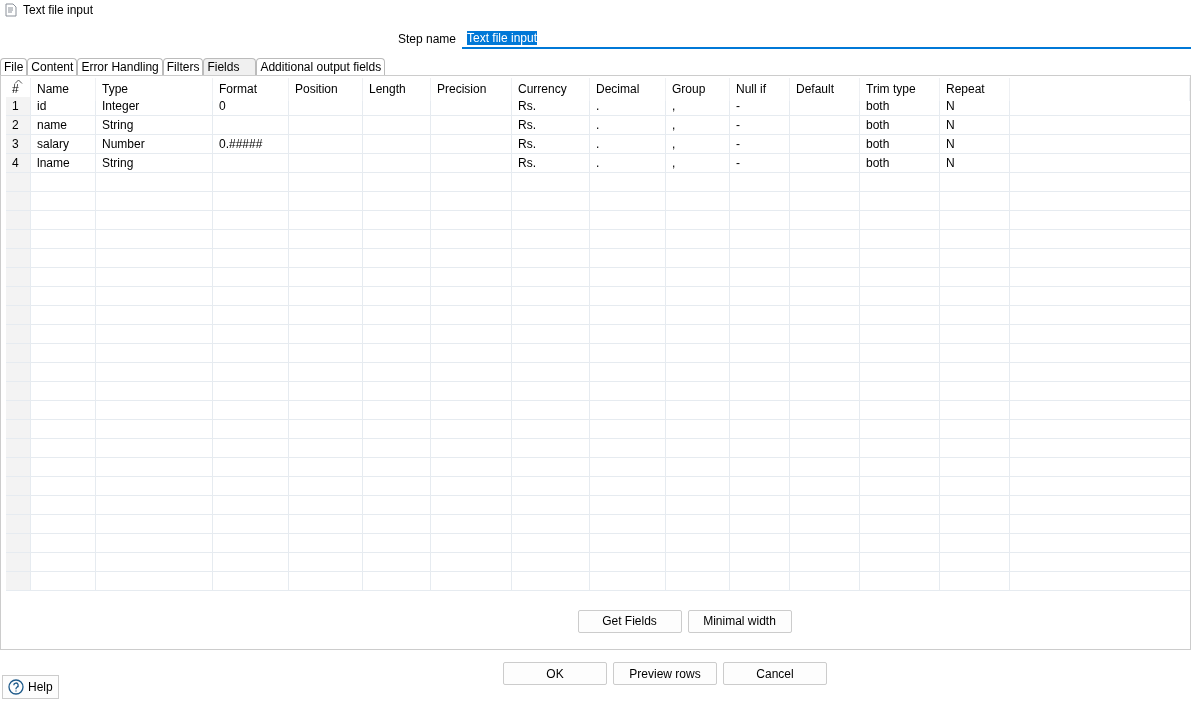 Image resolution: width=1191 pixels, height=702 pixels. I want to click on document-icon, so click(11, 10).